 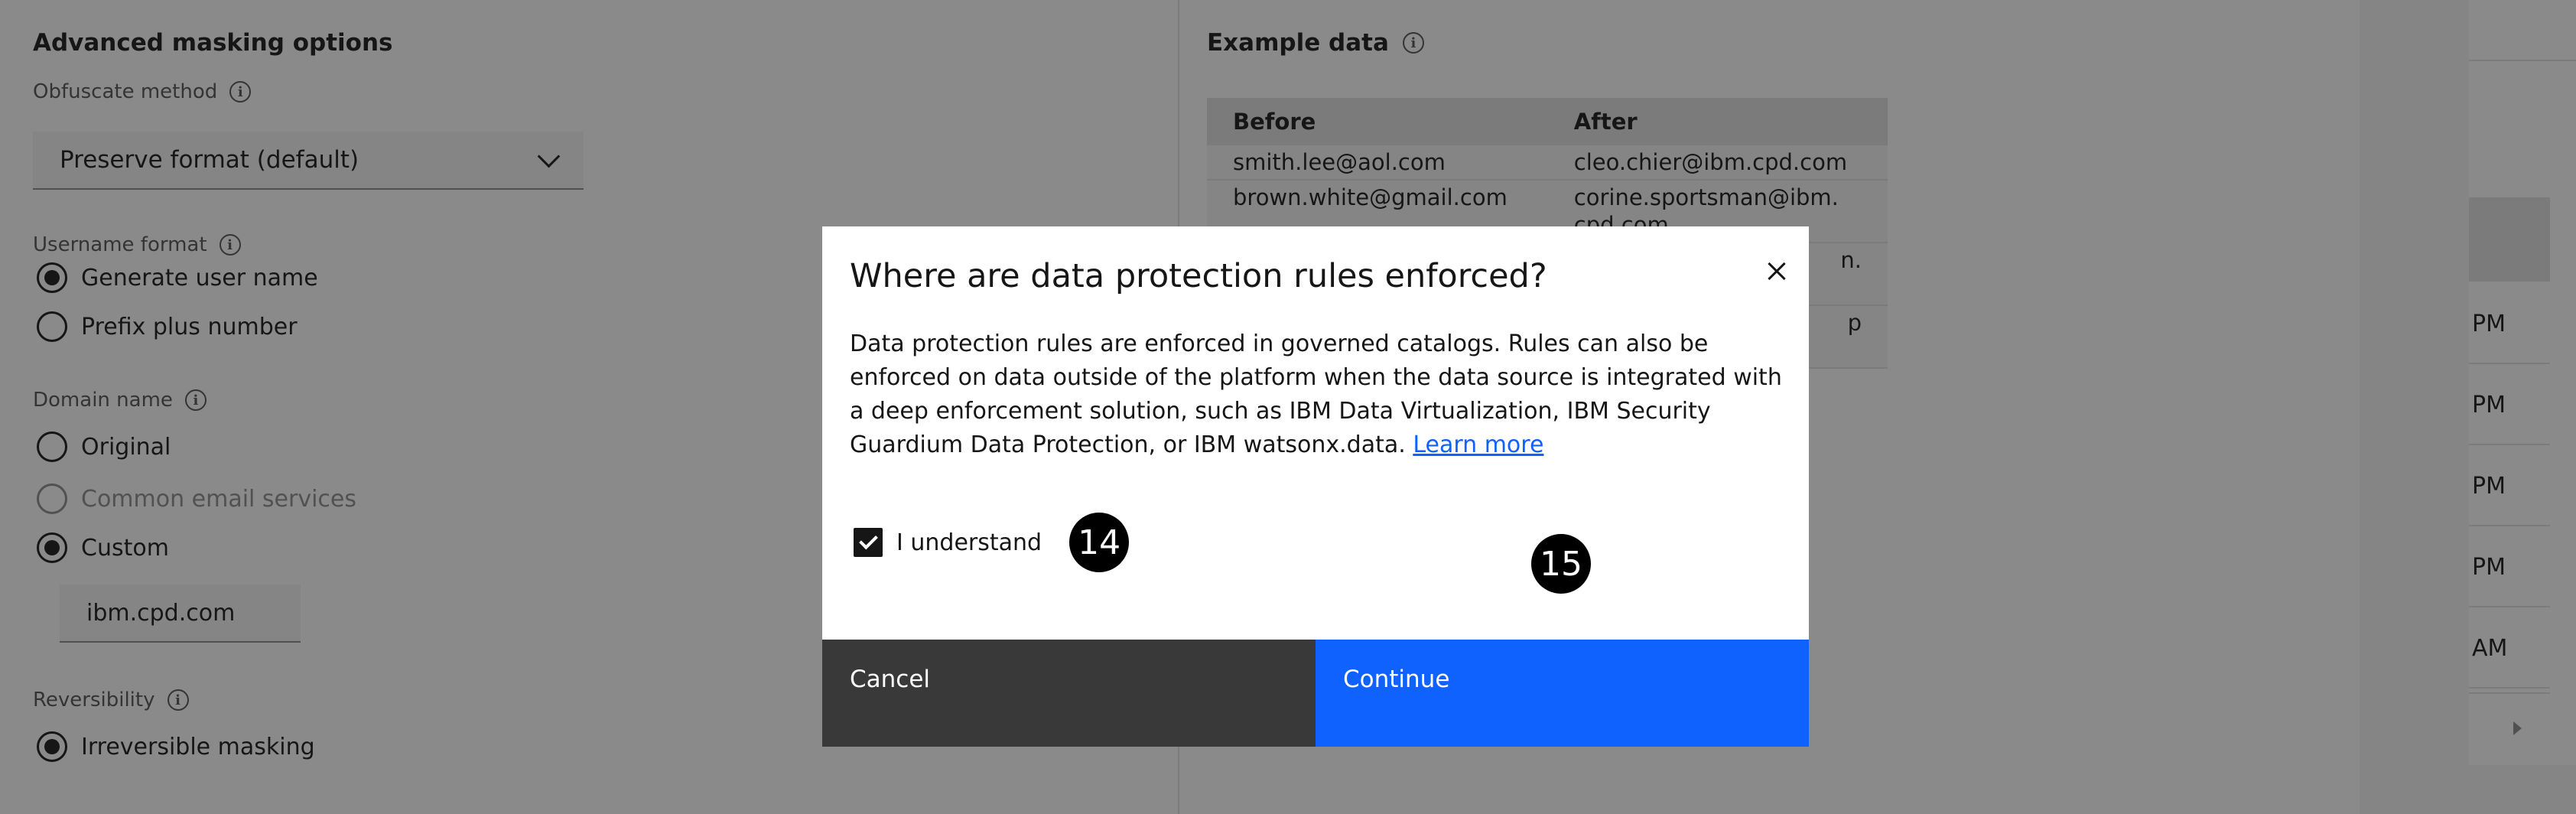 I want to click on annotation-badge: 14, so click(x=1099, y=542).